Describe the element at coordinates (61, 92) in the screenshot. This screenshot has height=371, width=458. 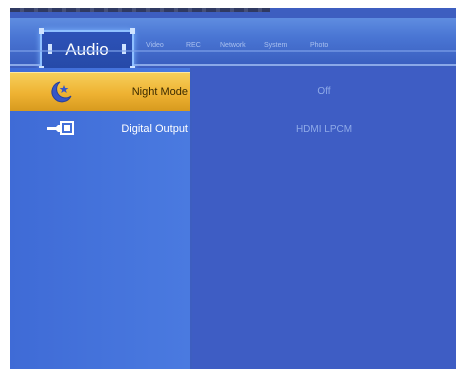
I see `moon-star-icon` at that location.